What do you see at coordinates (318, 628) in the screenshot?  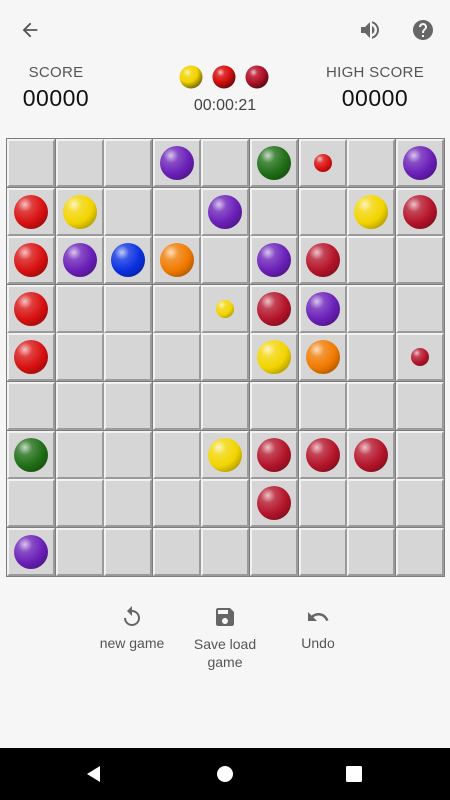 I see `undo-button: Undo` at bounding box center [318, 628].